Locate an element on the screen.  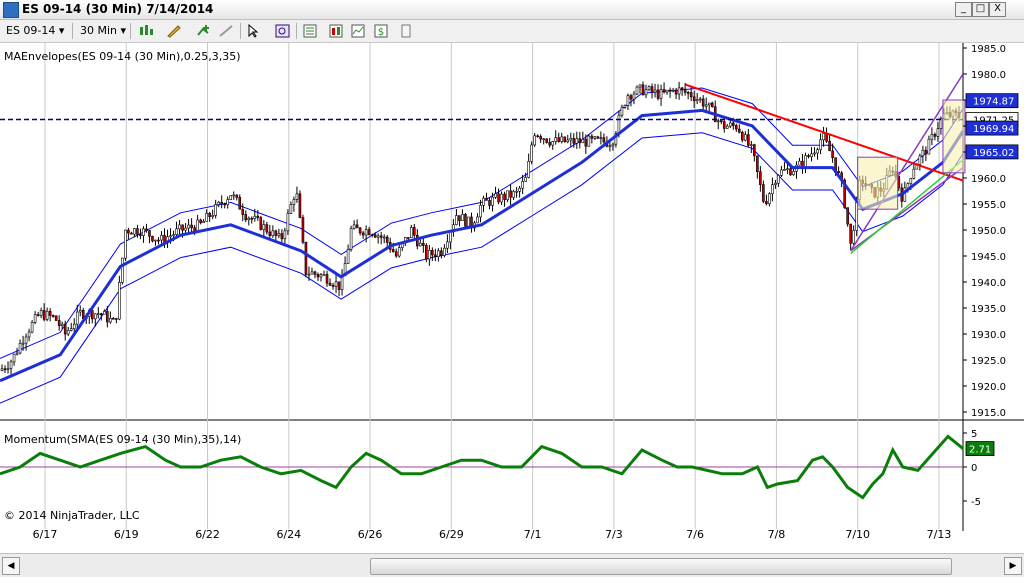
instrument-selector: ES 09-14 ▾ is located at coordinates (35, 31).